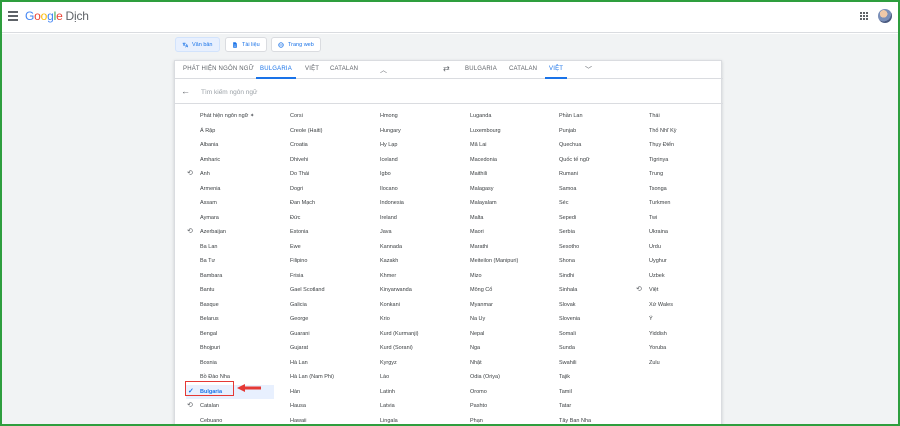 This screenshot has width=900, height=426. Describe the element at coordinates (446, 68) in the screenshot. I see `swap-languages-icon: ⇄` at that location.